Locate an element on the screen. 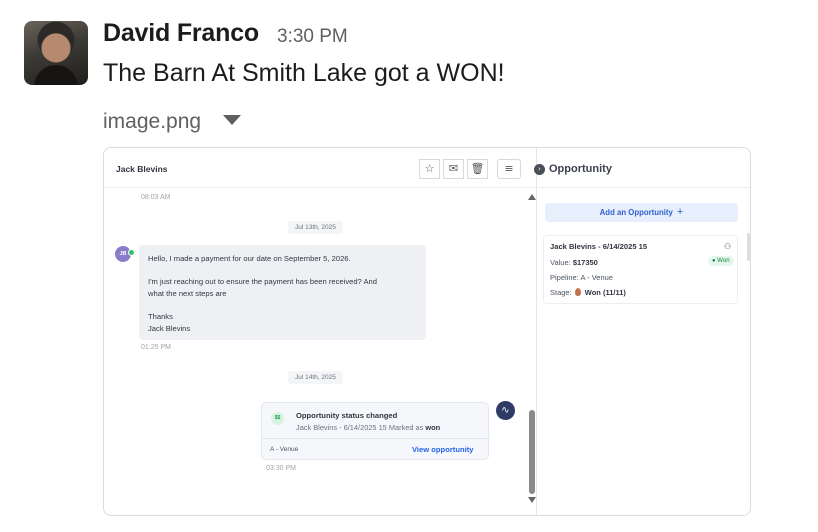  date-divider: Jul 13th, 2025 is located at coordinates (315, 227).